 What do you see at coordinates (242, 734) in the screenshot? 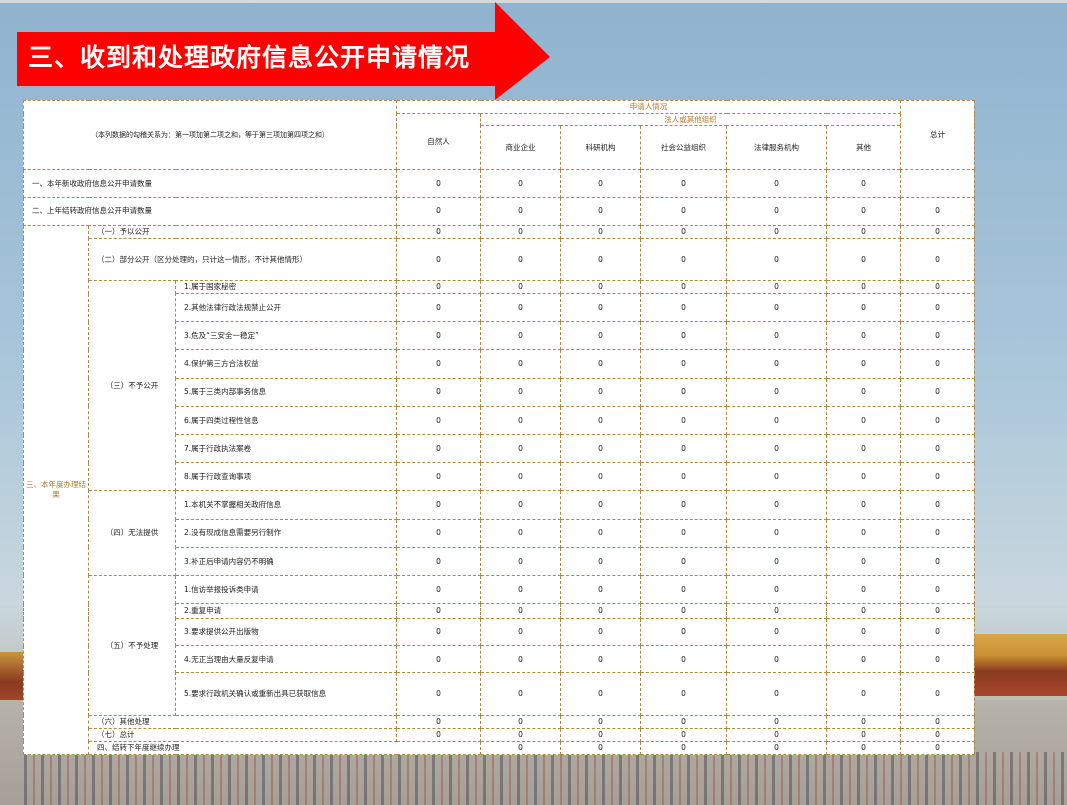
I see `row-label: （七）总计` at bounding box center [242, 734].